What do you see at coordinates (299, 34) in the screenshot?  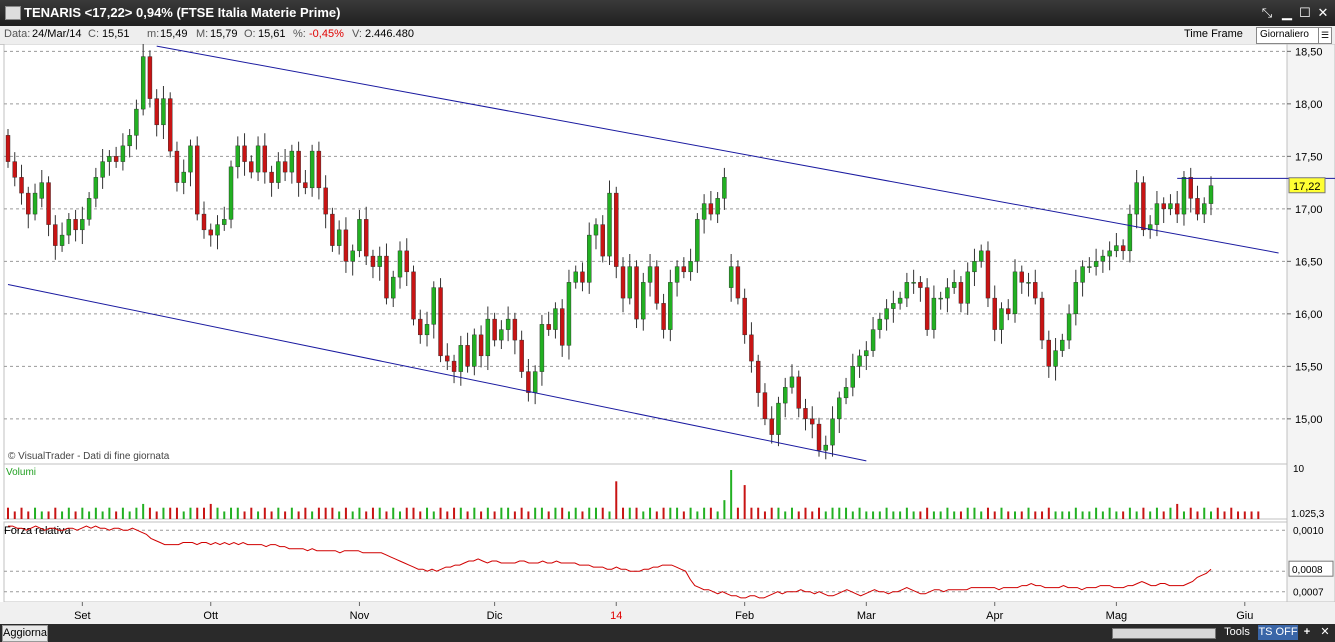 I see `pct-label: %:` at bounding box center [299, 34].